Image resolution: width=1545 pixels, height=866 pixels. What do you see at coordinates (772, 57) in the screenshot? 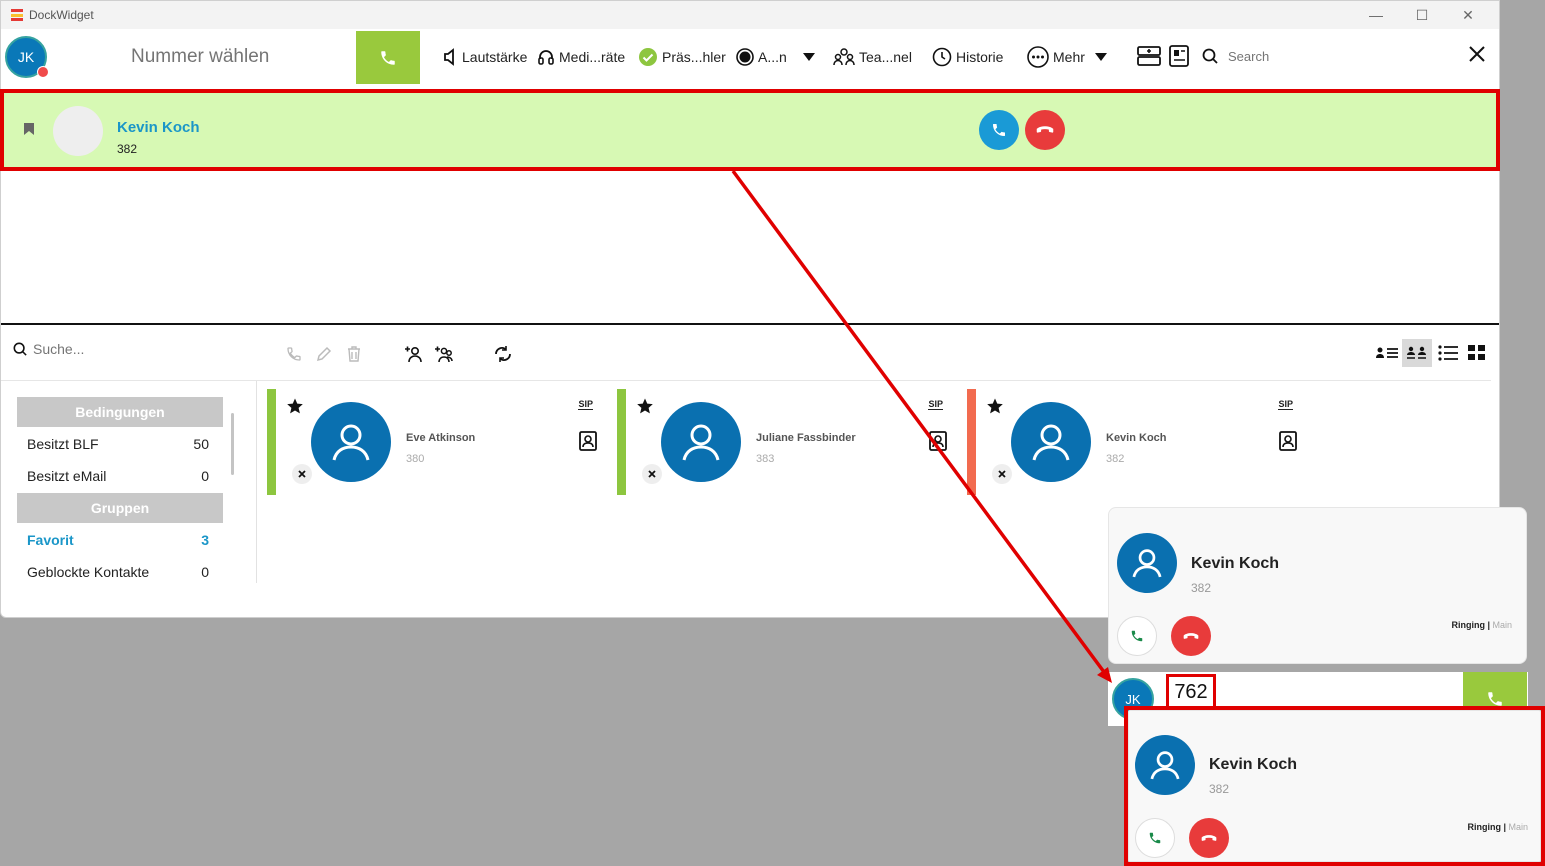
I see `toolbar-status-label: A...n` at bounding box center [772, 57].